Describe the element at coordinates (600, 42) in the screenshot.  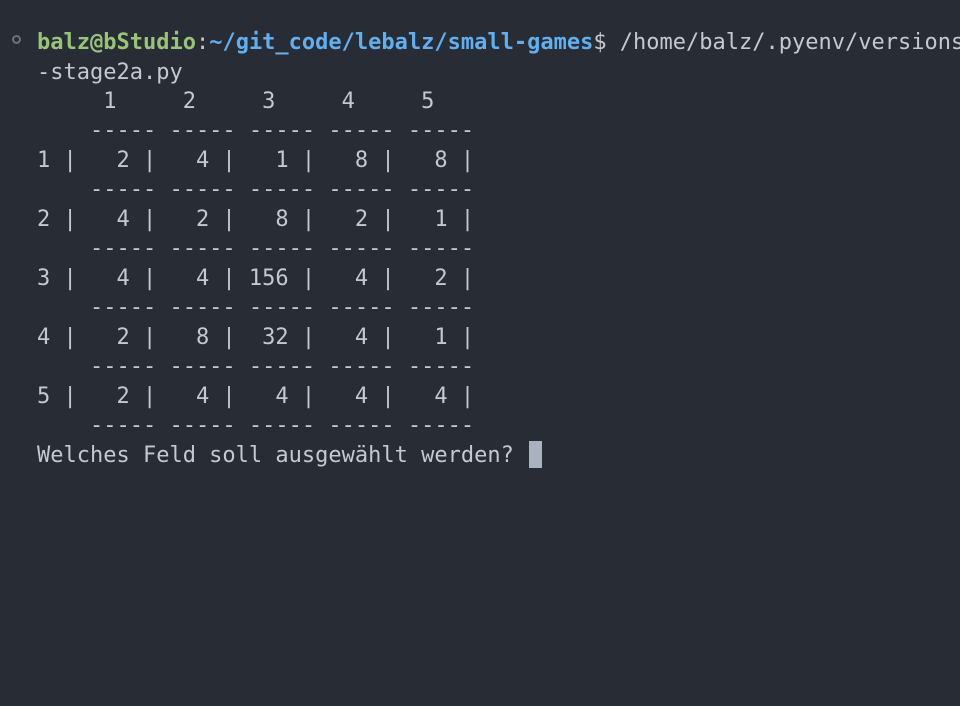
I see `prompt-dollar: $` at that location.